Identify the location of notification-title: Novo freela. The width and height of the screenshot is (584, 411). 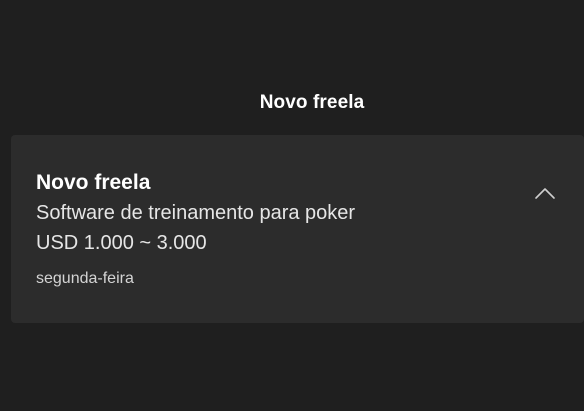
(93, 182).